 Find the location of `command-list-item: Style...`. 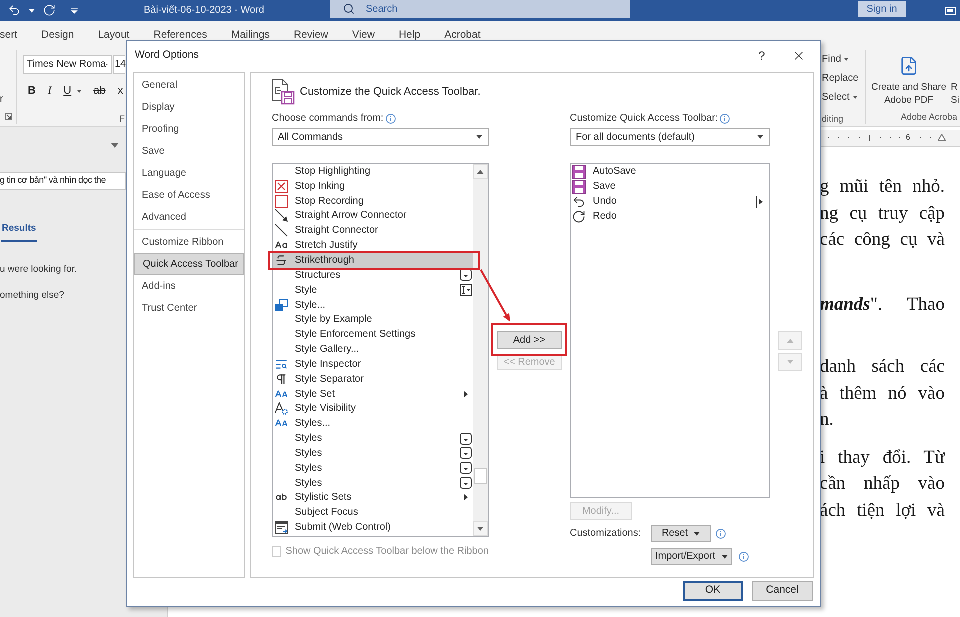

command-list-item: Style... is located at coordinates (373, 305).